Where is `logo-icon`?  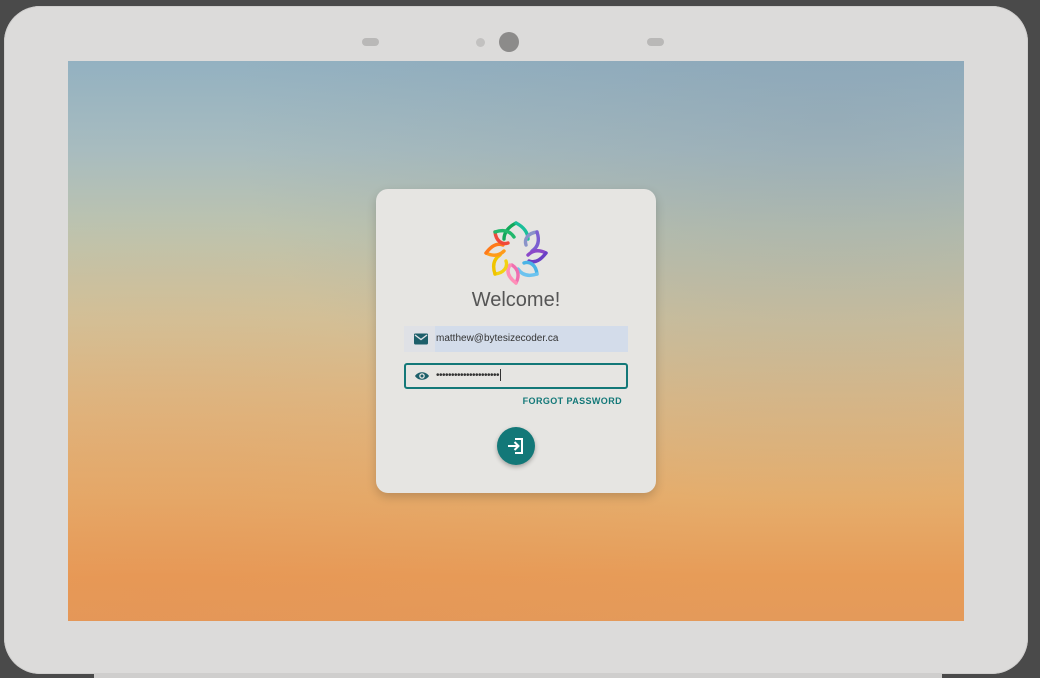
logo-icon is located at coordinates (516, 253).